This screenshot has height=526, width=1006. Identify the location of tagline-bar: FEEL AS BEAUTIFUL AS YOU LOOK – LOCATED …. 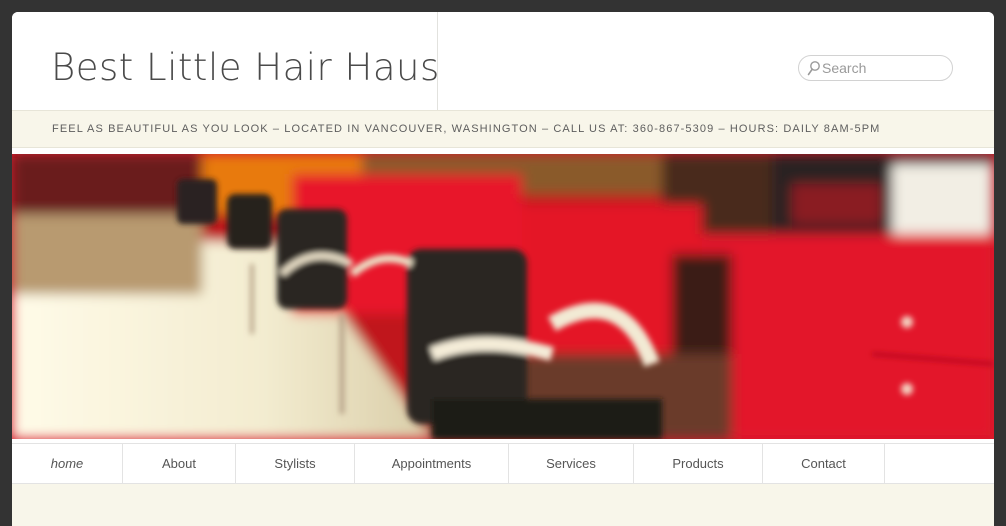
(503, 129).